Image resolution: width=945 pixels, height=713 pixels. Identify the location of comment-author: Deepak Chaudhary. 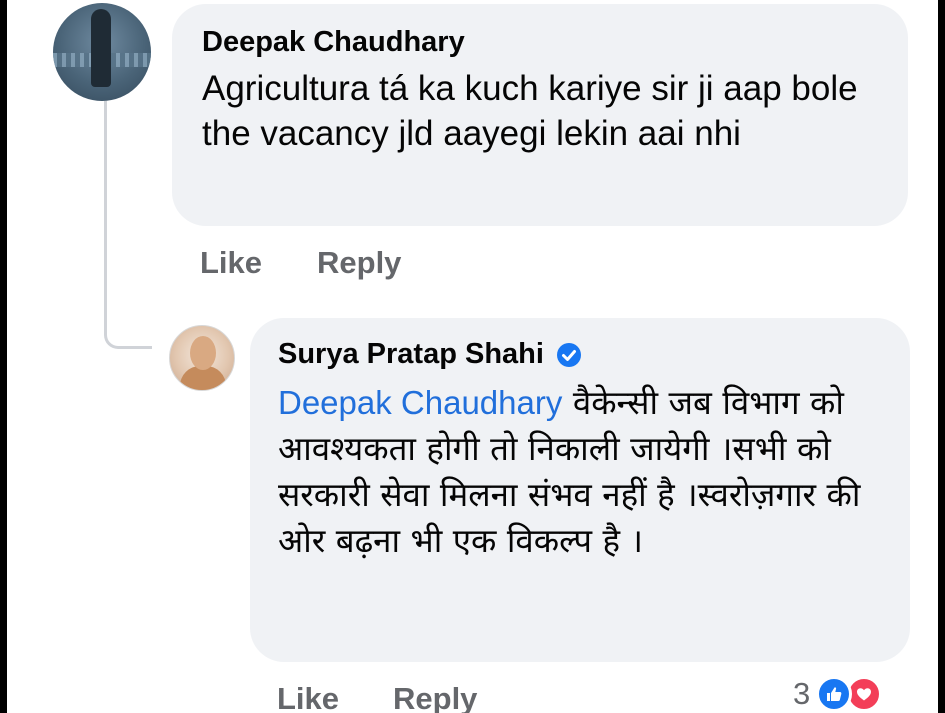
(541, 42).